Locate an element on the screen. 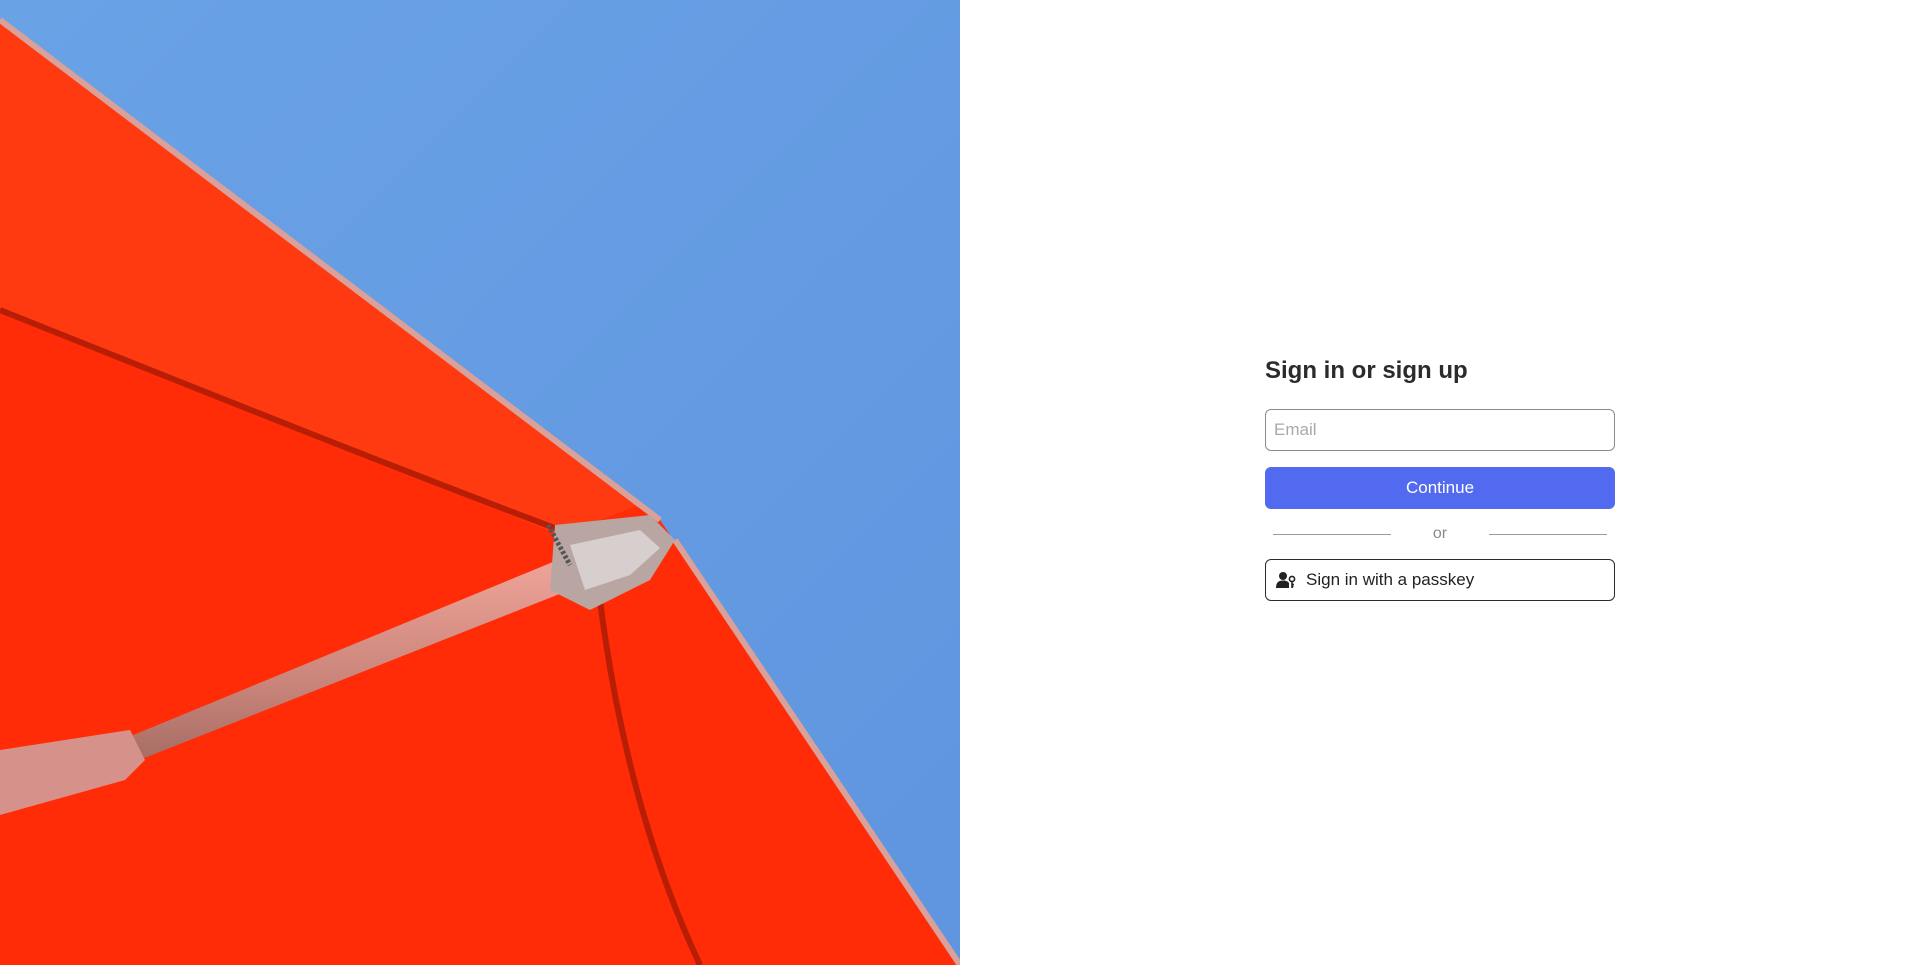 The width and height of the screenshot is (1920, 965). sign-in-form: Sign in or sign up Continue or Sign is located at coordinates (1440, 478).